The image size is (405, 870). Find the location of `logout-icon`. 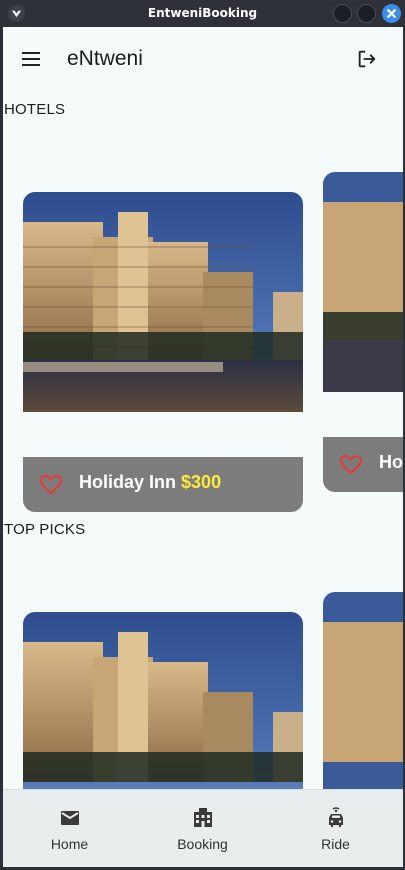

logout-icon is located at coordinates (367, 59).